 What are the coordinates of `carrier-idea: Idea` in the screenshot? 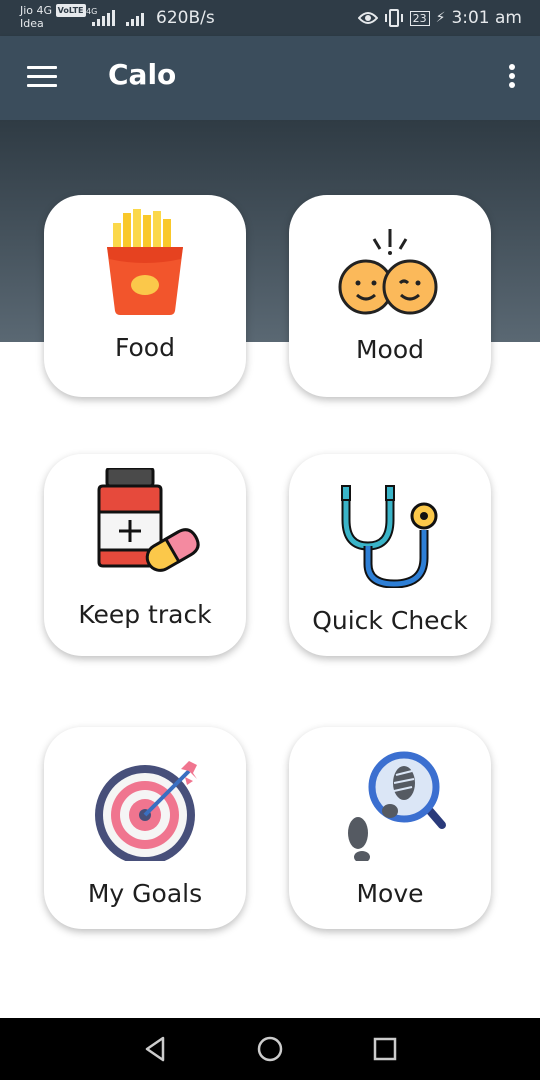 It's located at (32, 23).